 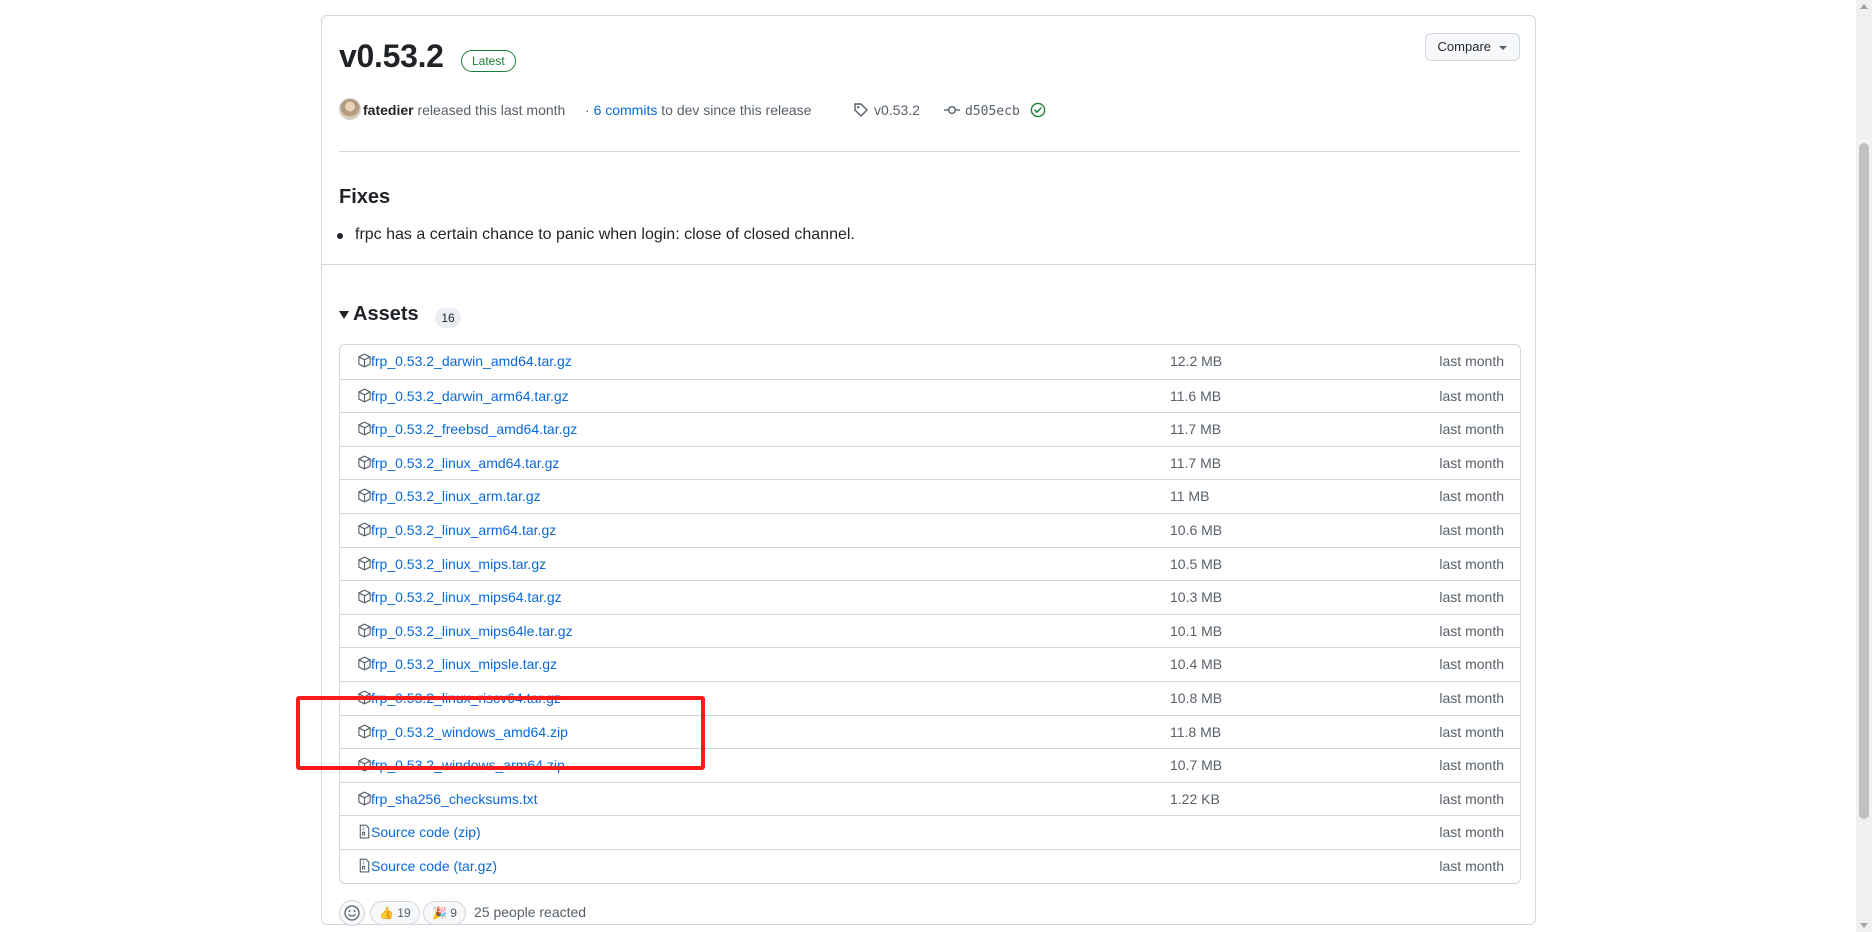 What do you see at coordinates (474, 429) in the screenshot?
I see `asset-link: frp_0.53.2_freebsd_amd64.tar.gz` at bounding box center [474, 429].